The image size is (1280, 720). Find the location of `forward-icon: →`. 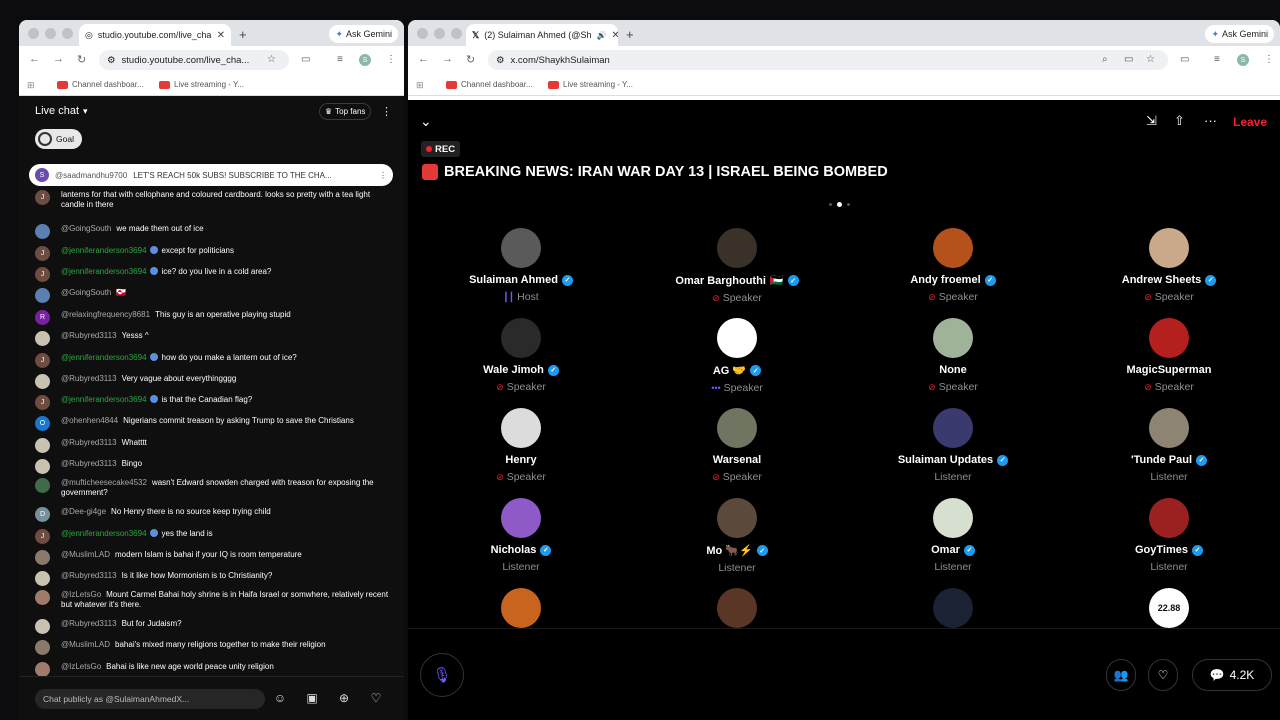

forward-icon: → is located at coordinates (447, 59).